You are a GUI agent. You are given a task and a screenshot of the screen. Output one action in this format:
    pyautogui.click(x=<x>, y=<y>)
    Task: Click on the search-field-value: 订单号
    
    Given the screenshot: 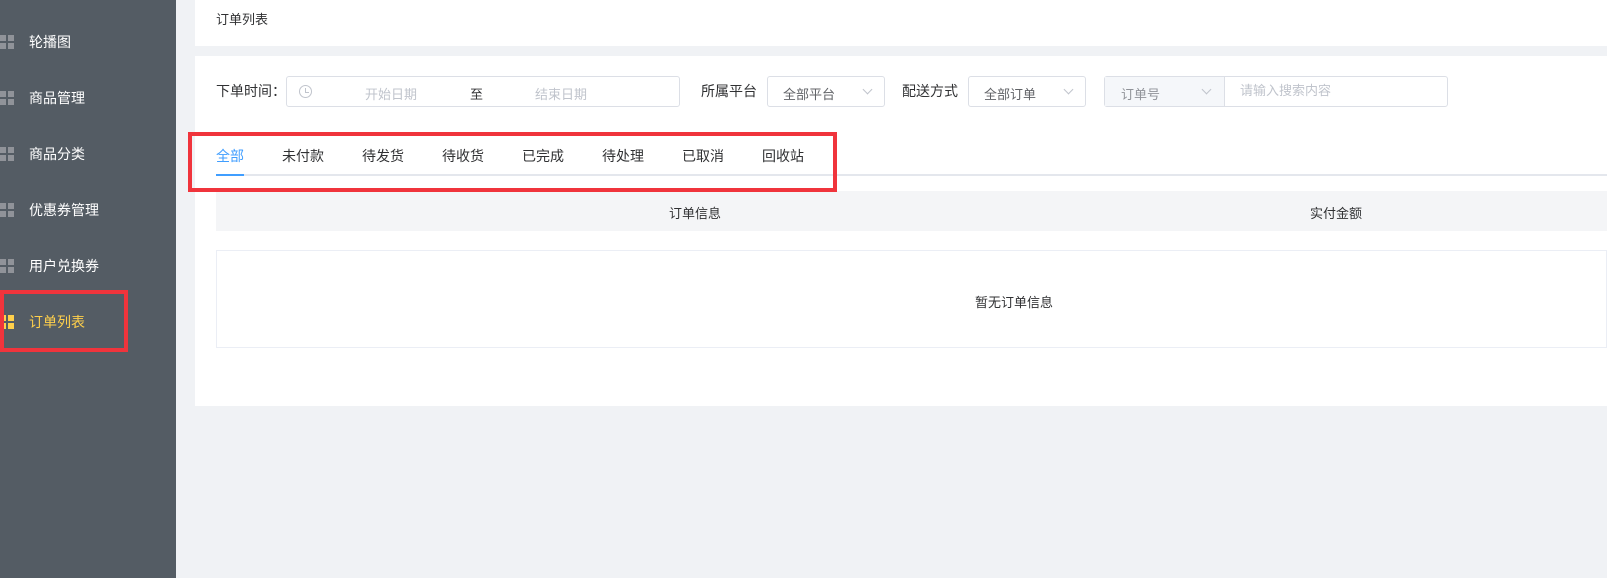 What is the action you would take?
    pyautogui.click(x=1141, y=95)
    